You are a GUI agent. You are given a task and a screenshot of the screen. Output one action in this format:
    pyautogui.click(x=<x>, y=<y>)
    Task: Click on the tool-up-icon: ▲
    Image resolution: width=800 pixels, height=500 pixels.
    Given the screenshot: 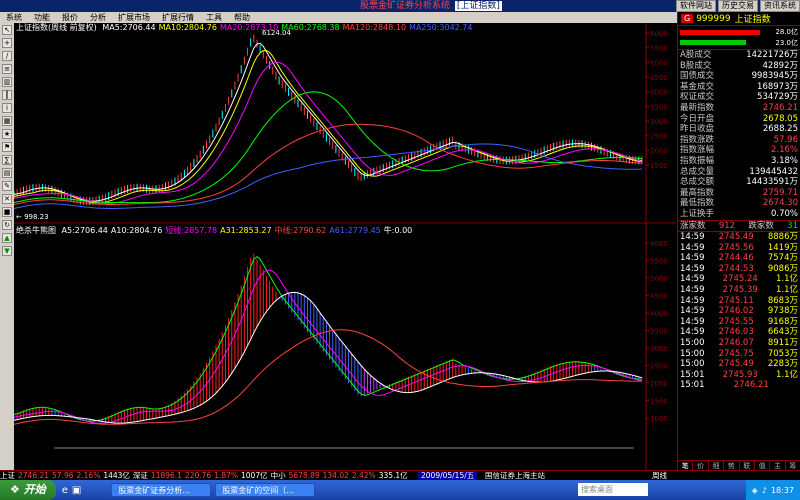 What is the action you would take?
    pyautogui.click(x=7, y=238)
    